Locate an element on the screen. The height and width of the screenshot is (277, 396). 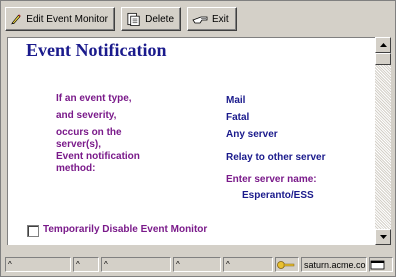
edit-event-monitor-button: Edit Event Monitor is located at coordinates (60, 19).